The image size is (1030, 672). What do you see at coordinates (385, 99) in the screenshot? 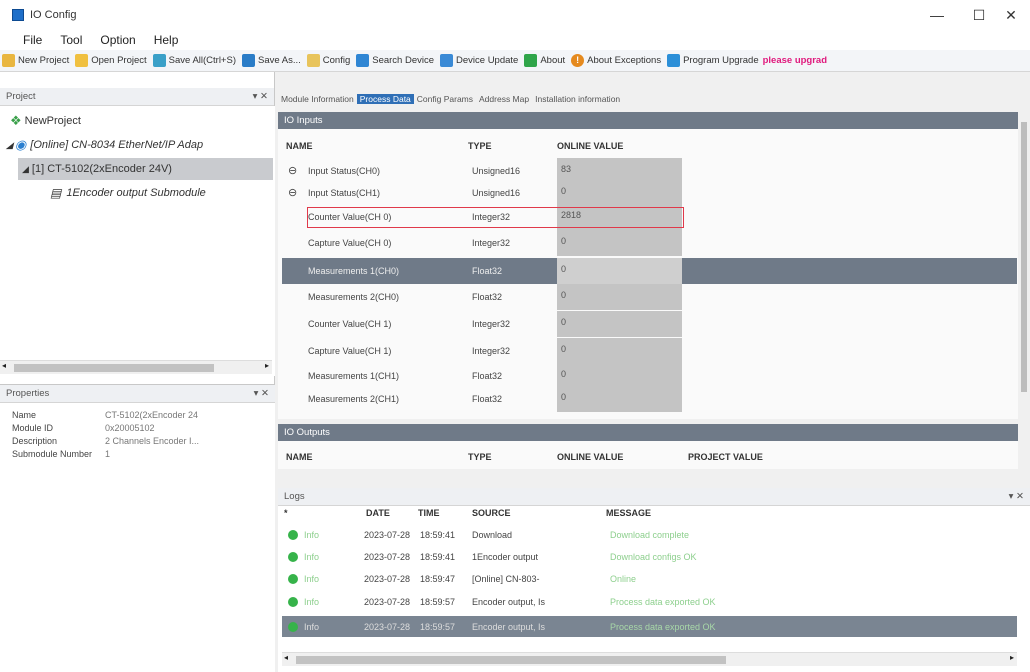
I see `tab-process-data: Process Data` at bounding box center [385, 99].